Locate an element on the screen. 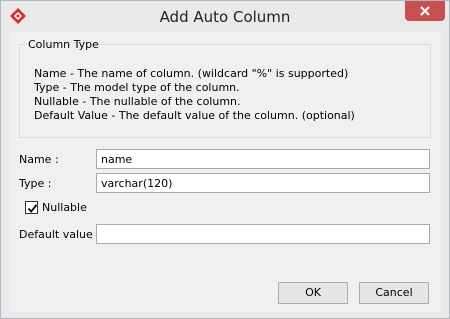  nullable-checkbox is located at coordinates (31, 207).